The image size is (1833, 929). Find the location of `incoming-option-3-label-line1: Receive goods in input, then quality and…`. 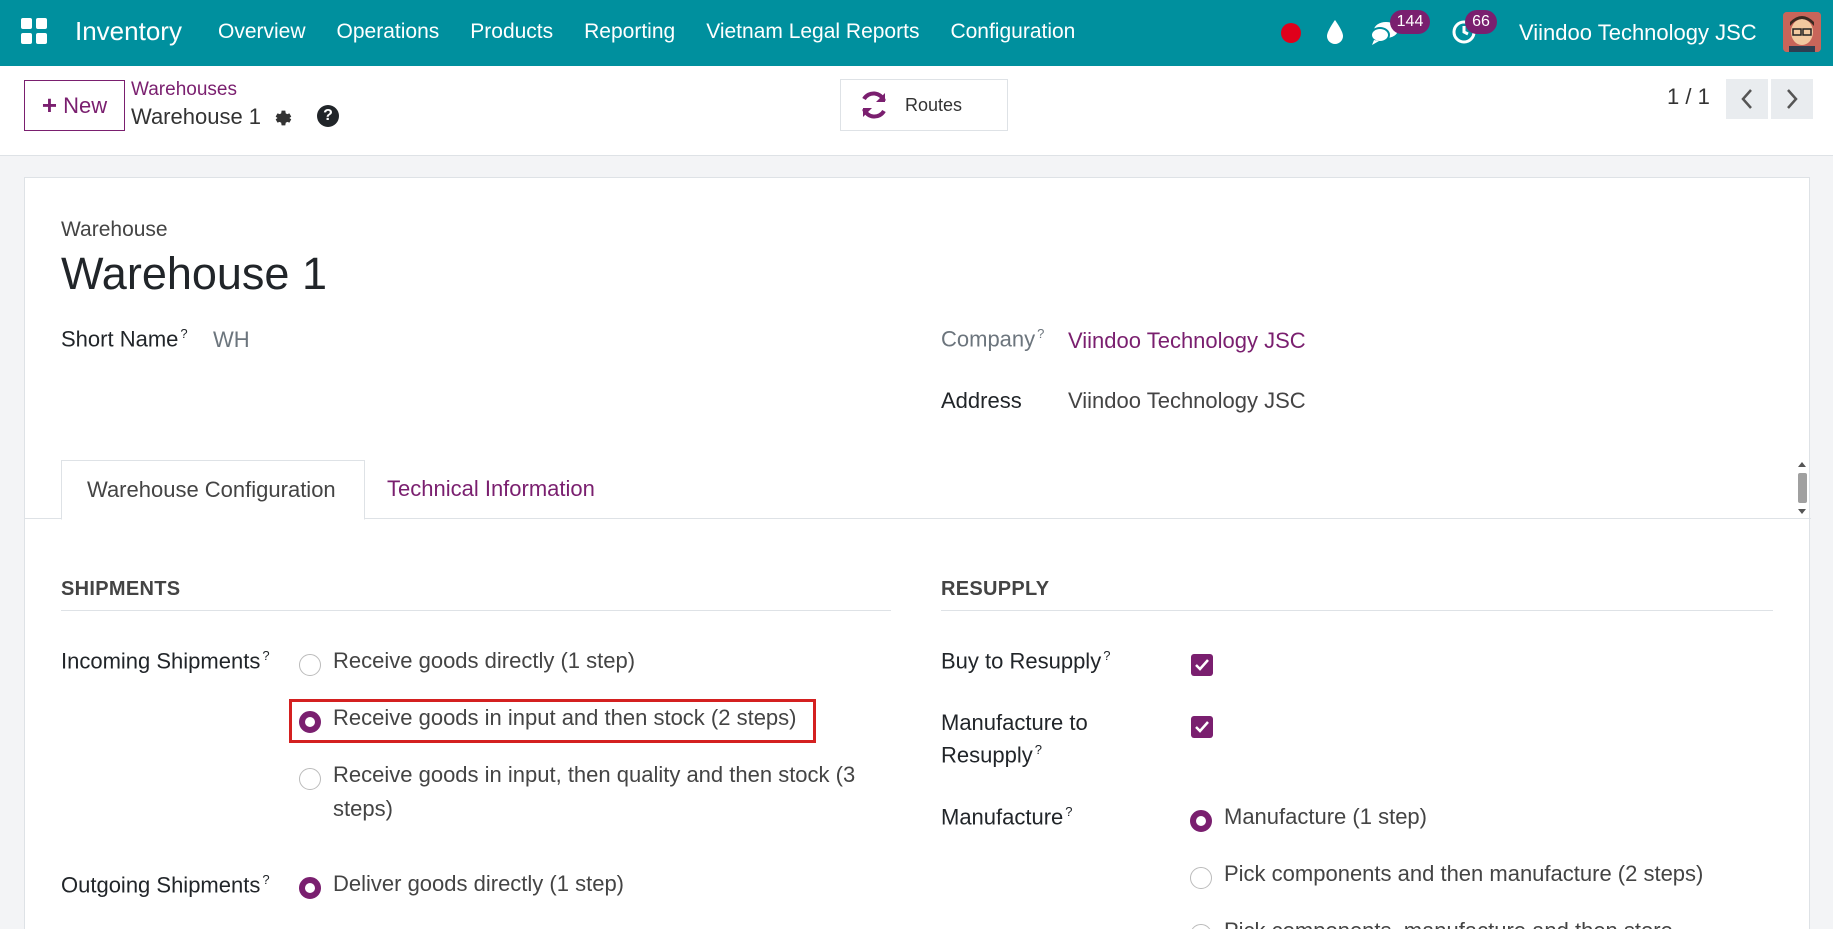

incoming-option-3-label-line1: Receive goods in input, then quality and… is located at coordinates (594, 775).